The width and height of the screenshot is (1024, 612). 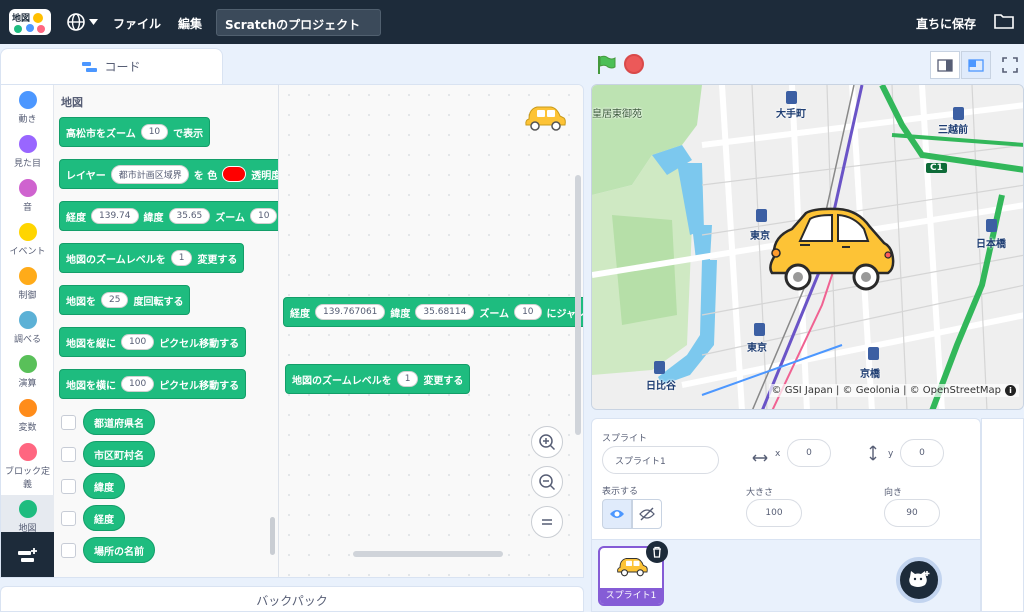 I want to click on map-label-c1: C1, so click(x=936, y=168).